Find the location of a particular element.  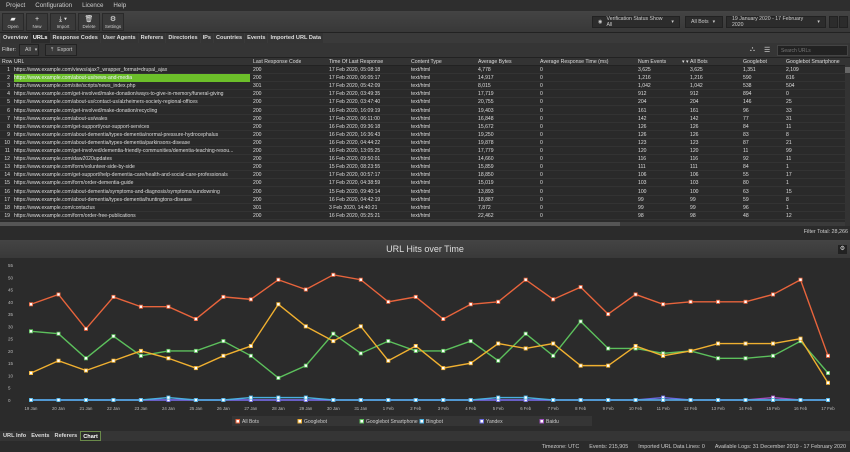

table-cell: 106 is located at coordinates (642, 175).